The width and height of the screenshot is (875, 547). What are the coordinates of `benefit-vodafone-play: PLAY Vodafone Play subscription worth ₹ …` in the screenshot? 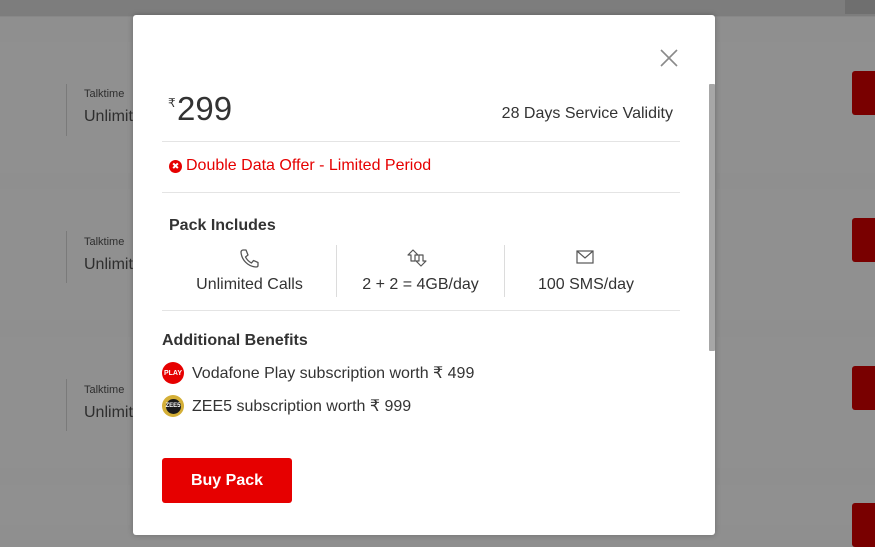 It's located at (318, 373).